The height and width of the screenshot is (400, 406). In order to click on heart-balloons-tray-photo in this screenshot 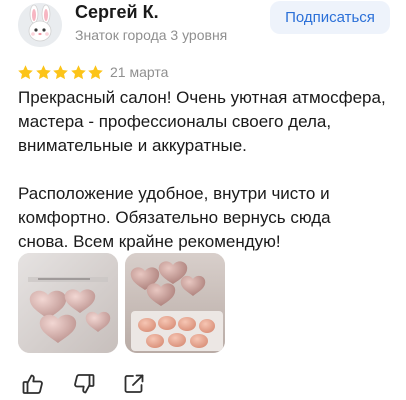, I will do `click(175, 303)`.